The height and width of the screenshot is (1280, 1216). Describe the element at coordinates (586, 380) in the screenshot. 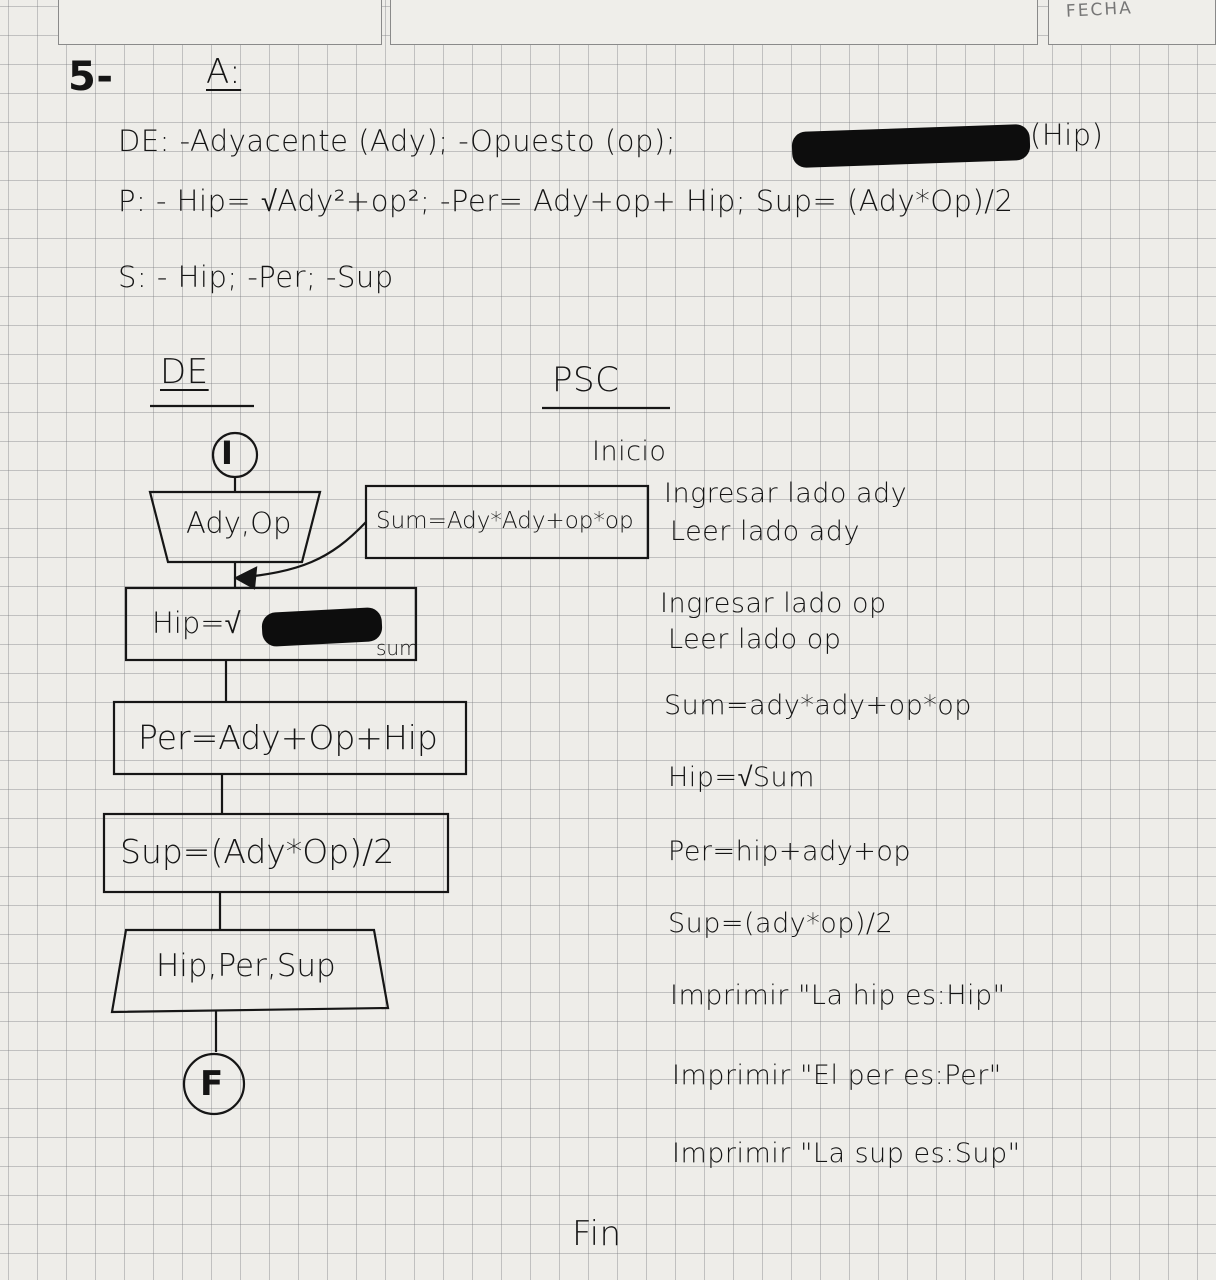

I see `pseudocode-heading: PSC` at that location.